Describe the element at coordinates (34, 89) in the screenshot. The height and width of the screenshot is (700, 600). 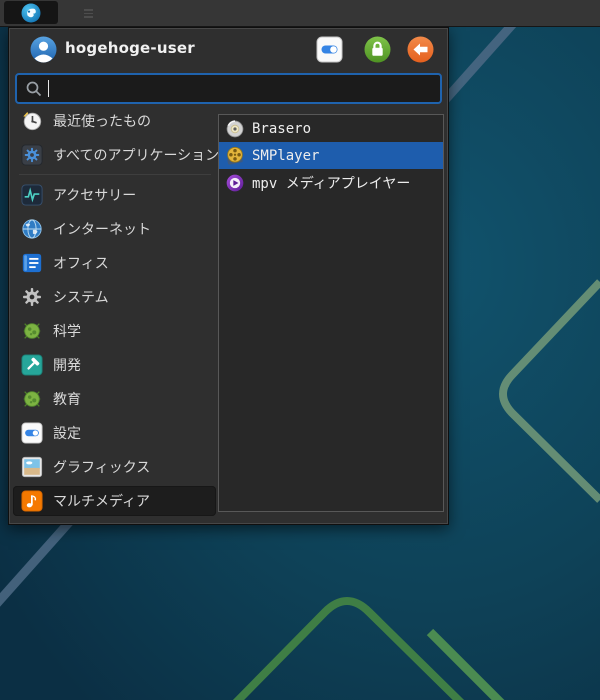
I see `search-icon` at that location.